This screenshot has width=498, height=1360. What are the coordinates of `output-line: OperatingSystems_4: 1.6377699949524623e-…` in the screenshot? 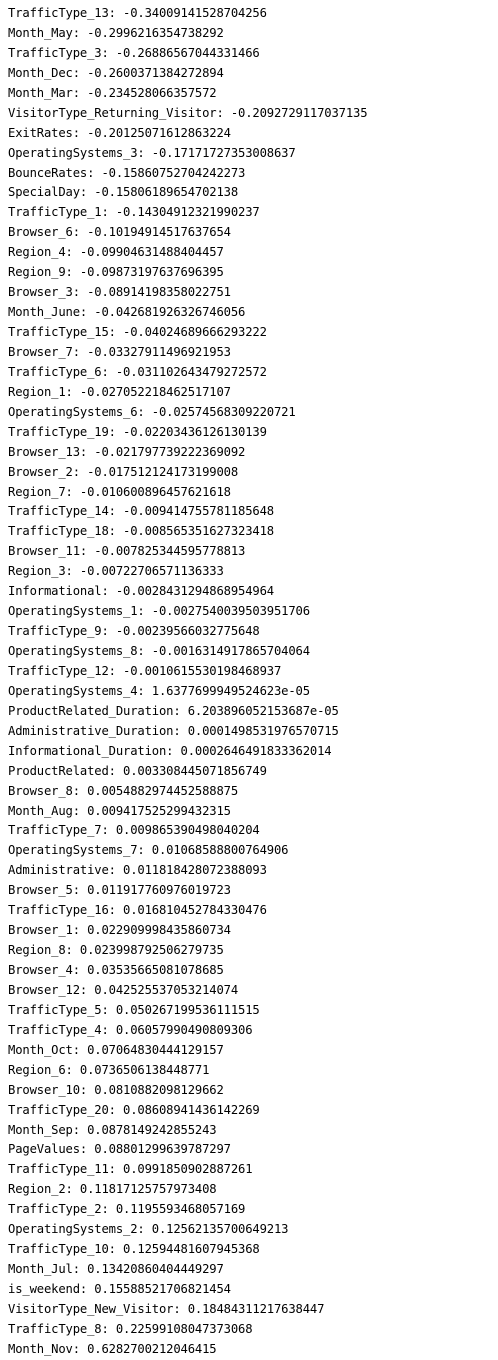 It's located at (159, 690).